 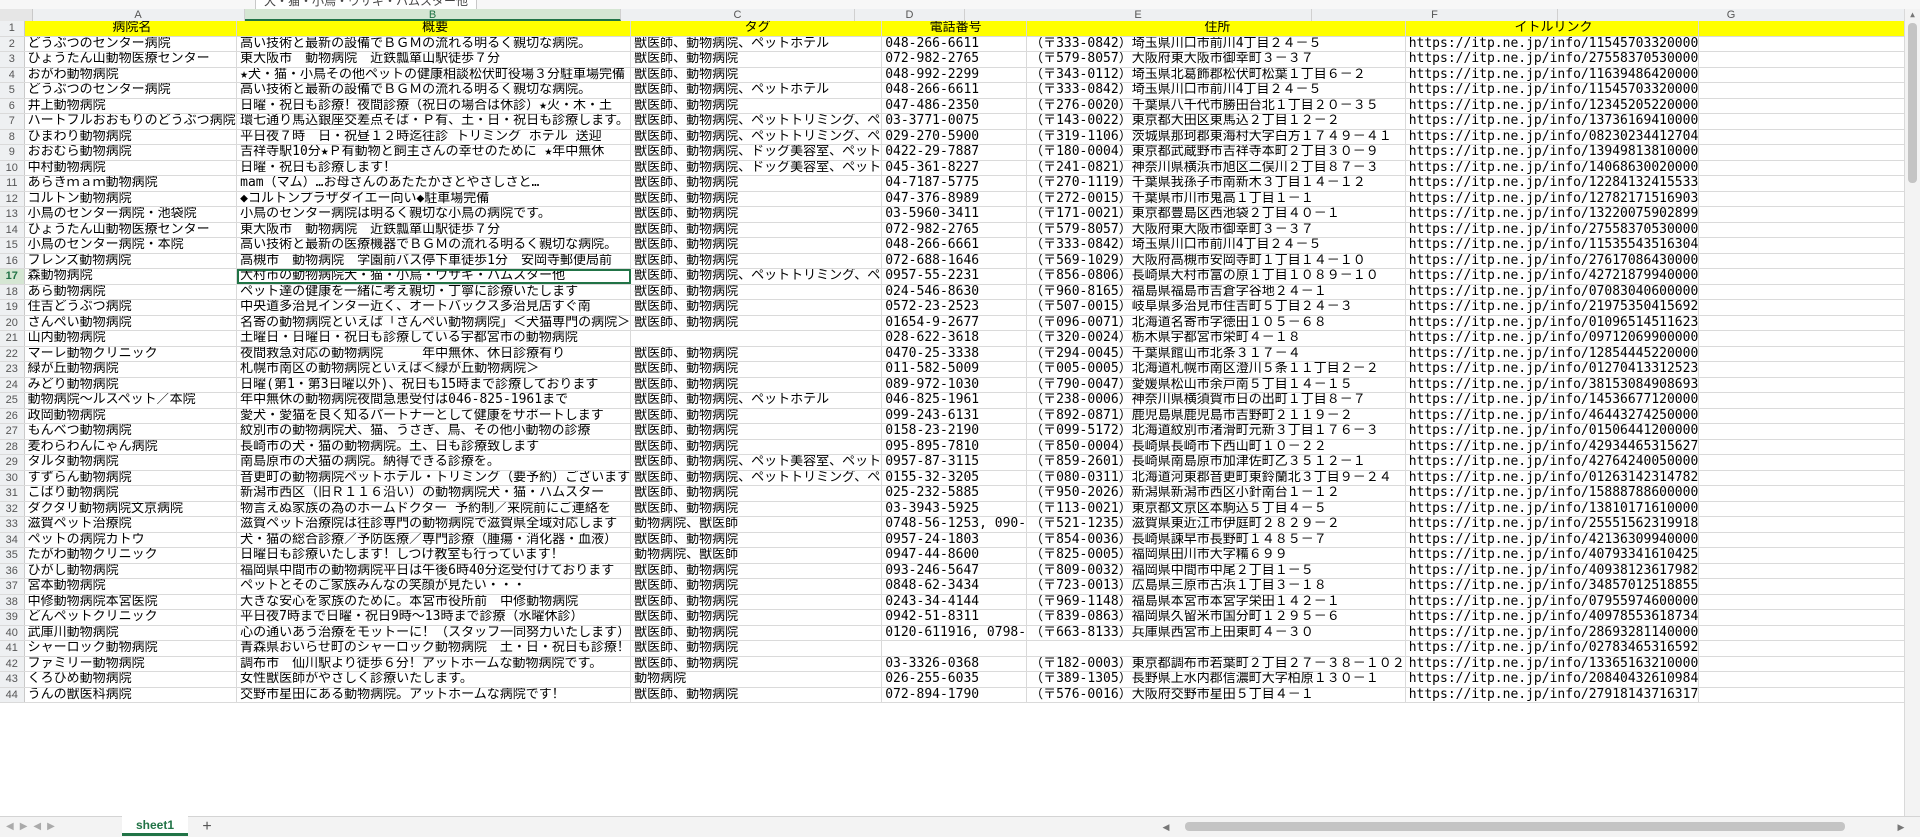 I want to click on cell-phone: 045-361-8227, so click(x=954, y=168).